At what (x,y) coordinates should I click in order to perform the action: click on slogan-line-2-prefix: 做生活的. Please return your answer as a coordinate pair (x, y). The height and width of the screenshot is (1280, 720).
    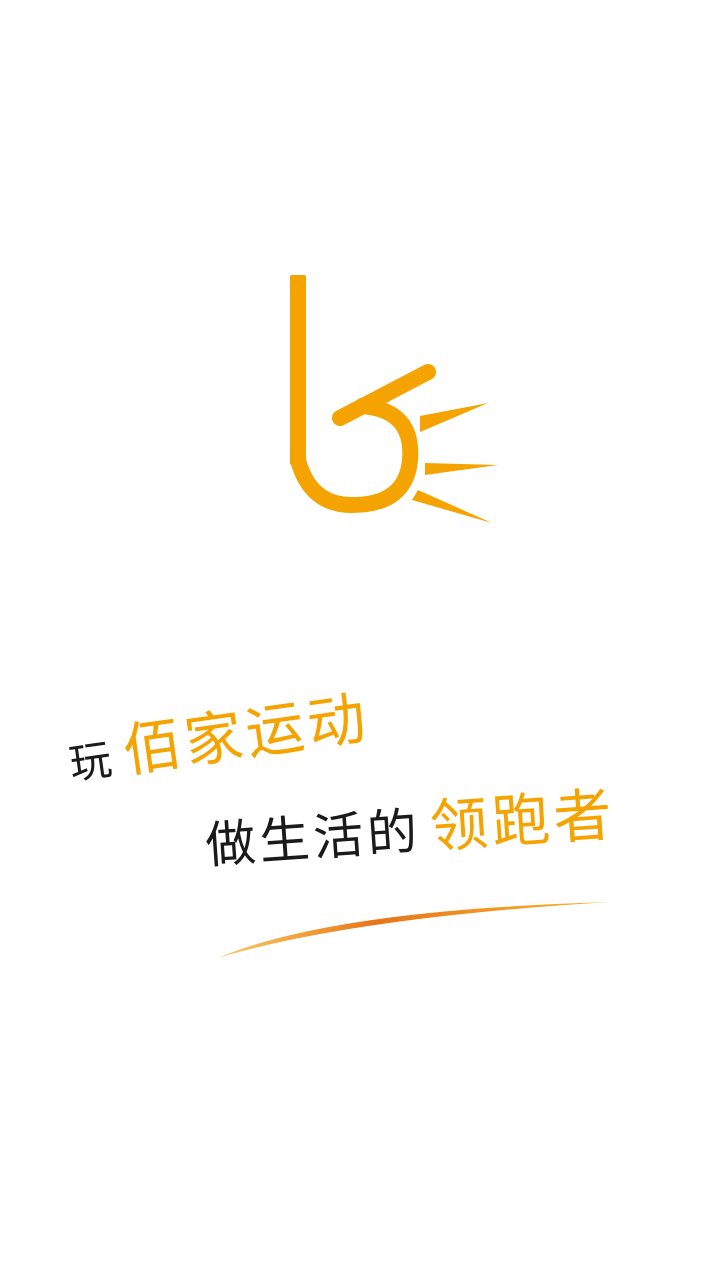
    Looking at the image, I should click on (313, 839).